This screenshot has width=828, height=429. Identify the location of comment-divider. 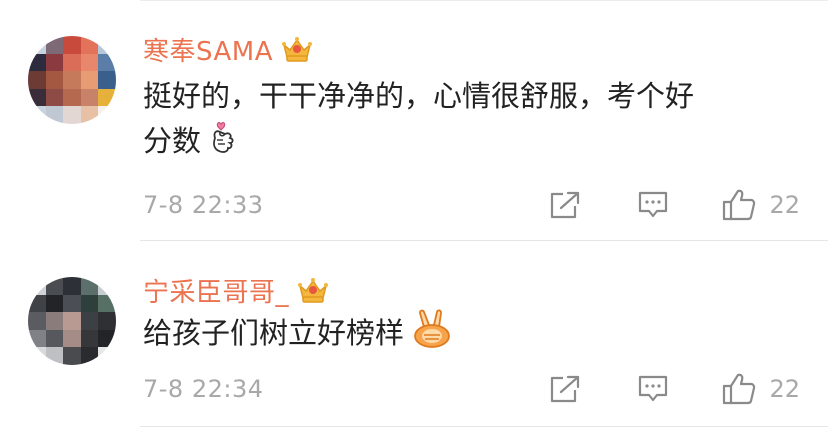
(484, 426).